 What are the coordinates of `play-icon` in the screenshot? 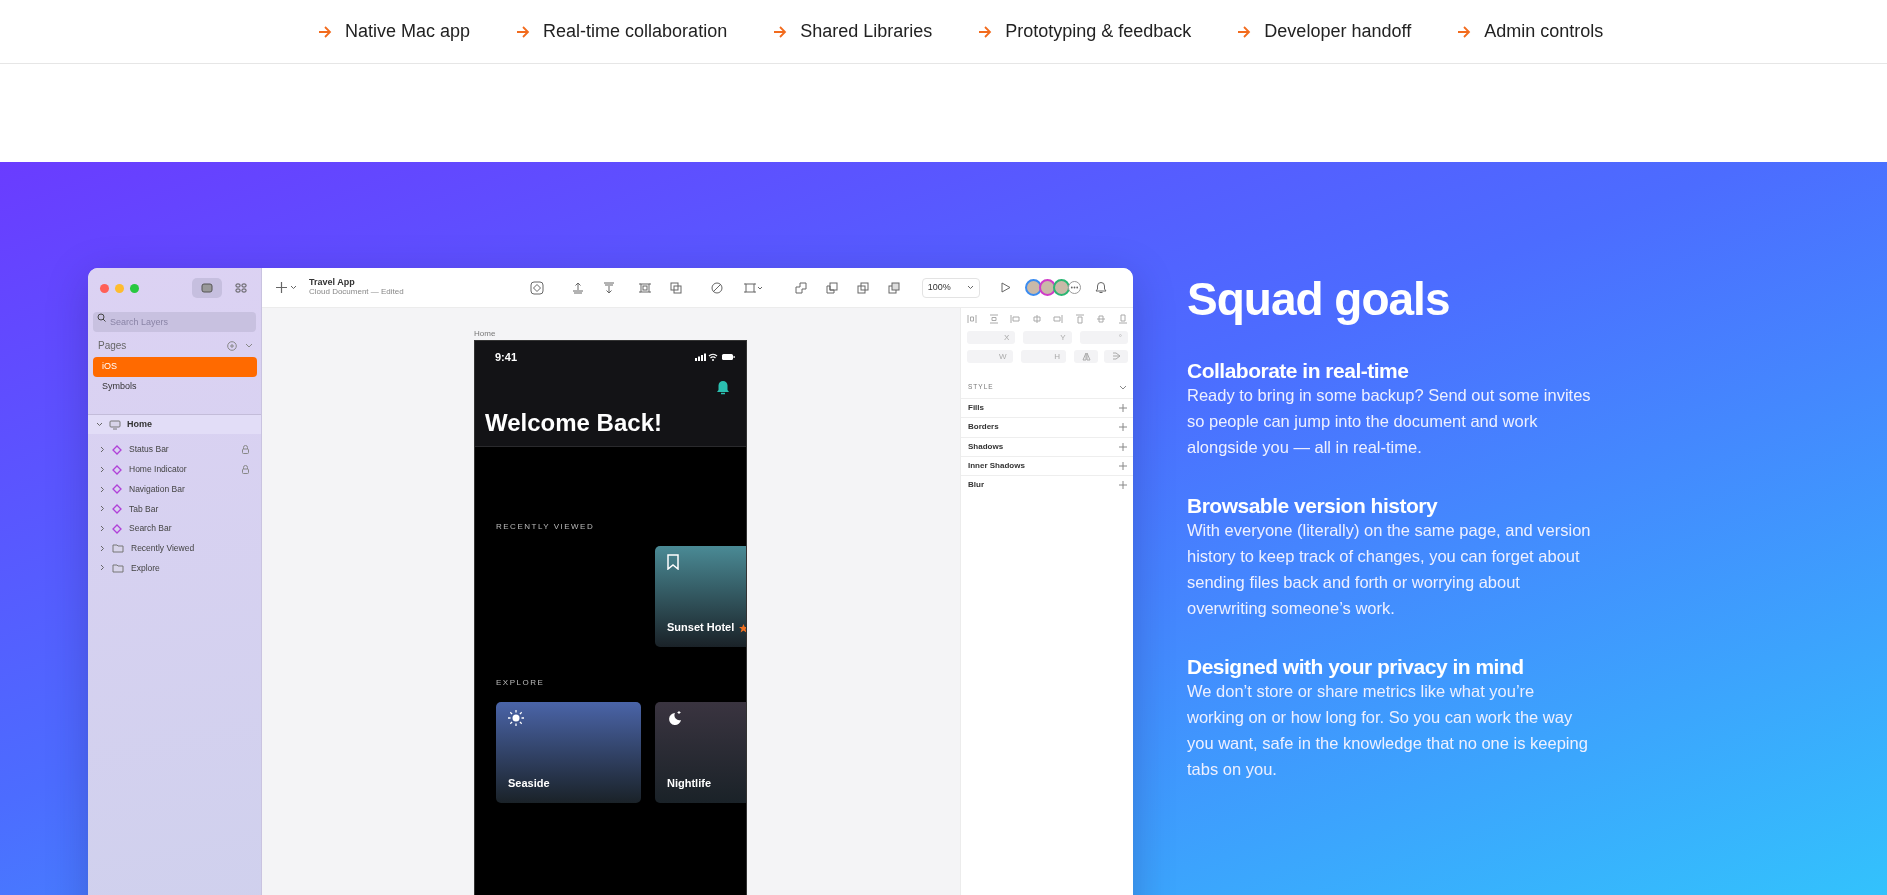 It's located at (1005, 287).